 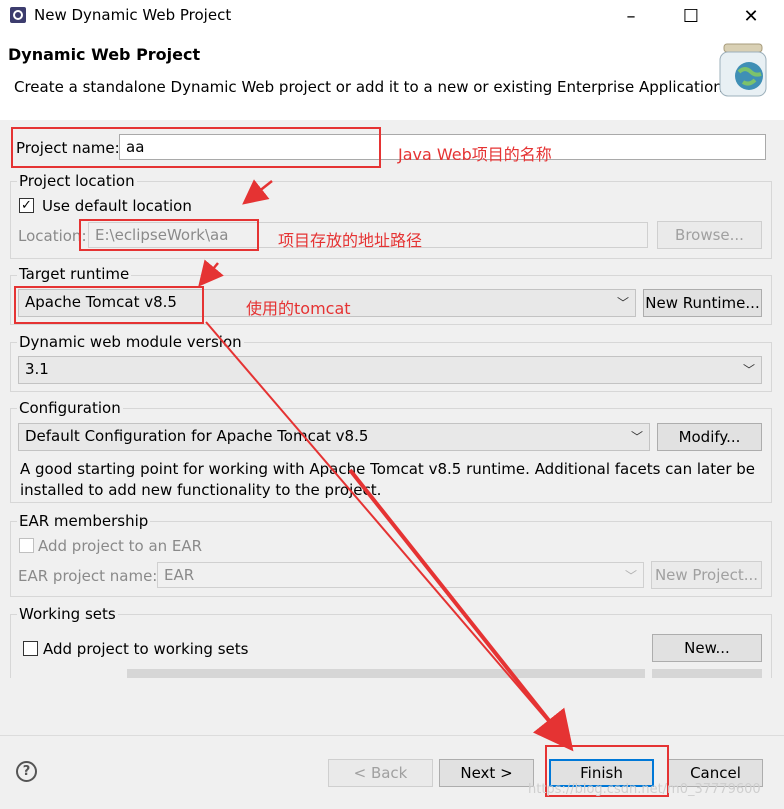 I want to click on arrow-to-runtime, so click(x=211, y=273).